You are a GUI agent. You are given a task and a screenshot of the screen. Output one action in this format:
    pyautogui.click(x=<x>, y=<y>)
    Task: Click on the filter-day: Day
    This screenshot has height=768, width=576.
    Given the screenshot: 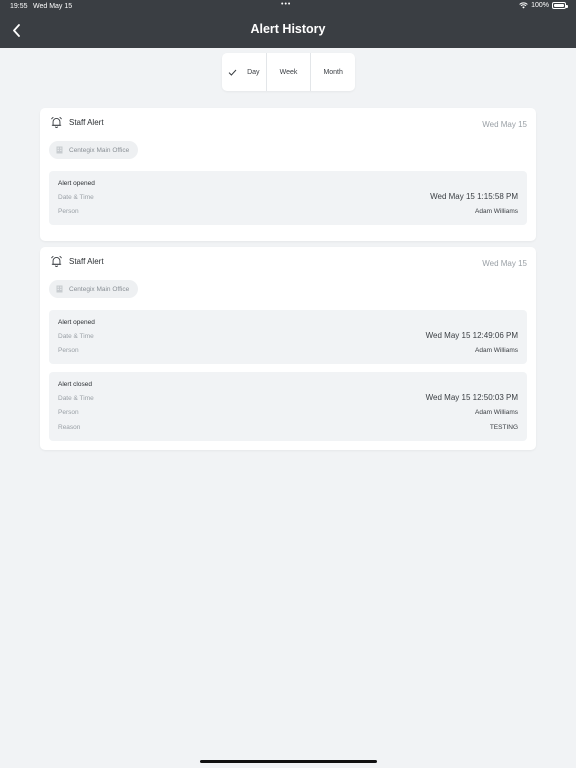 What is the action you would take?
    pyautogui.click(x=244, y=72)
    